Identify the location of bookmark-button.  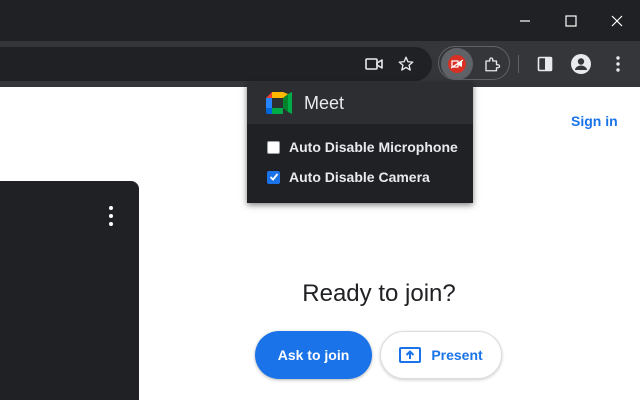
(406, 64).